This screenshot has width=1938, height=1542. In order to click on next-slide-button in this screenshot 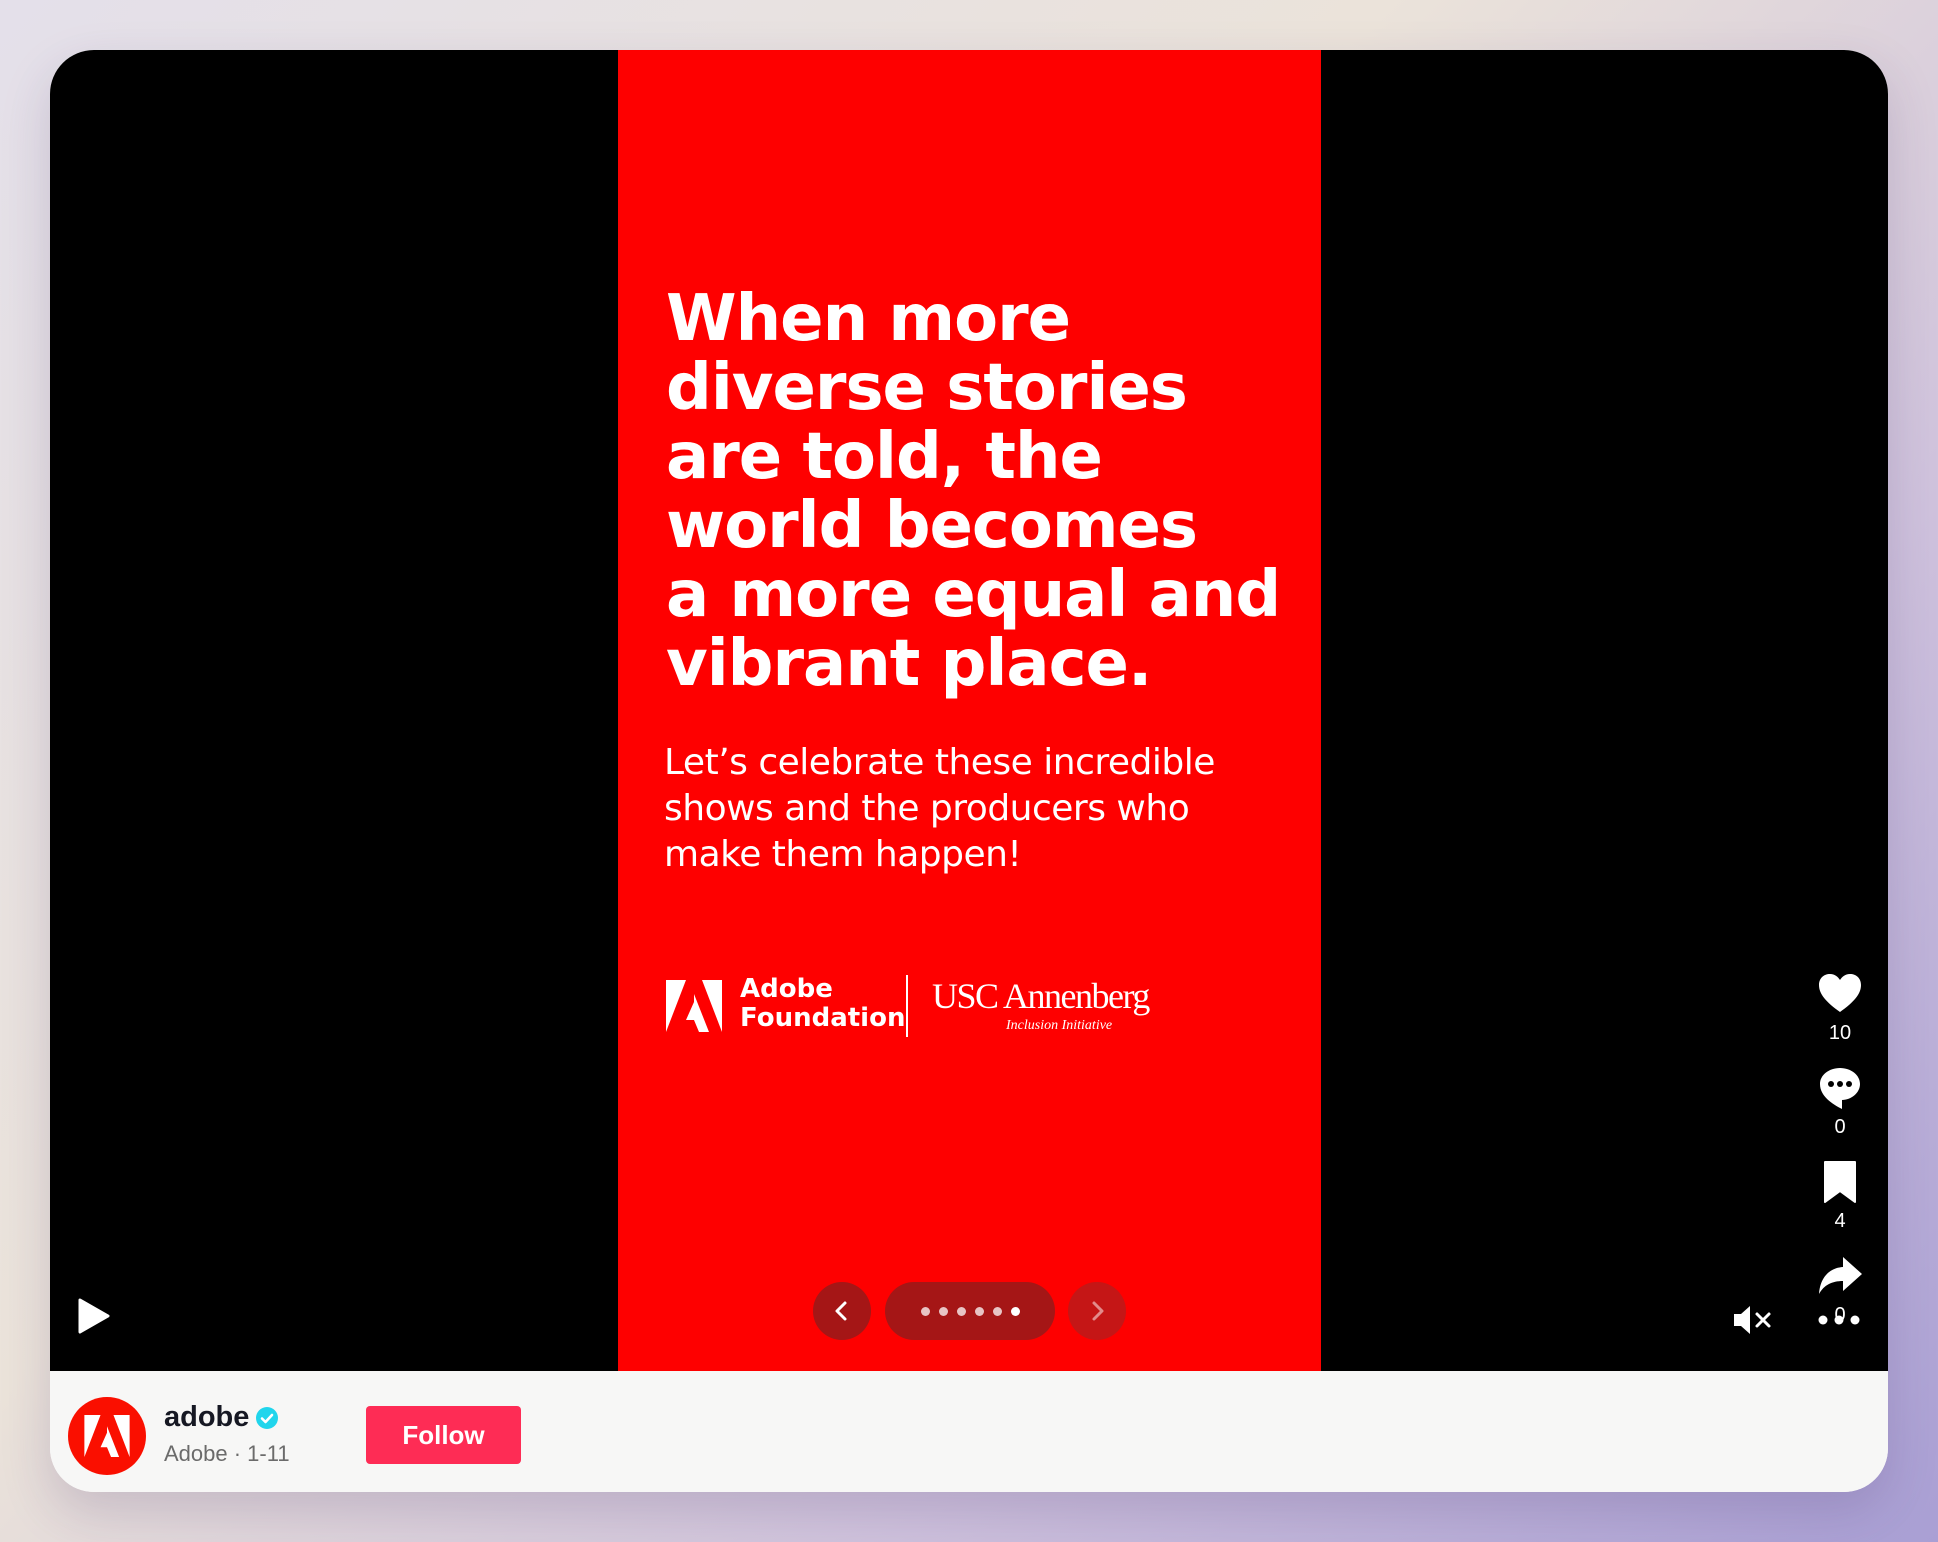, I will do `click(1097, 1311)`.